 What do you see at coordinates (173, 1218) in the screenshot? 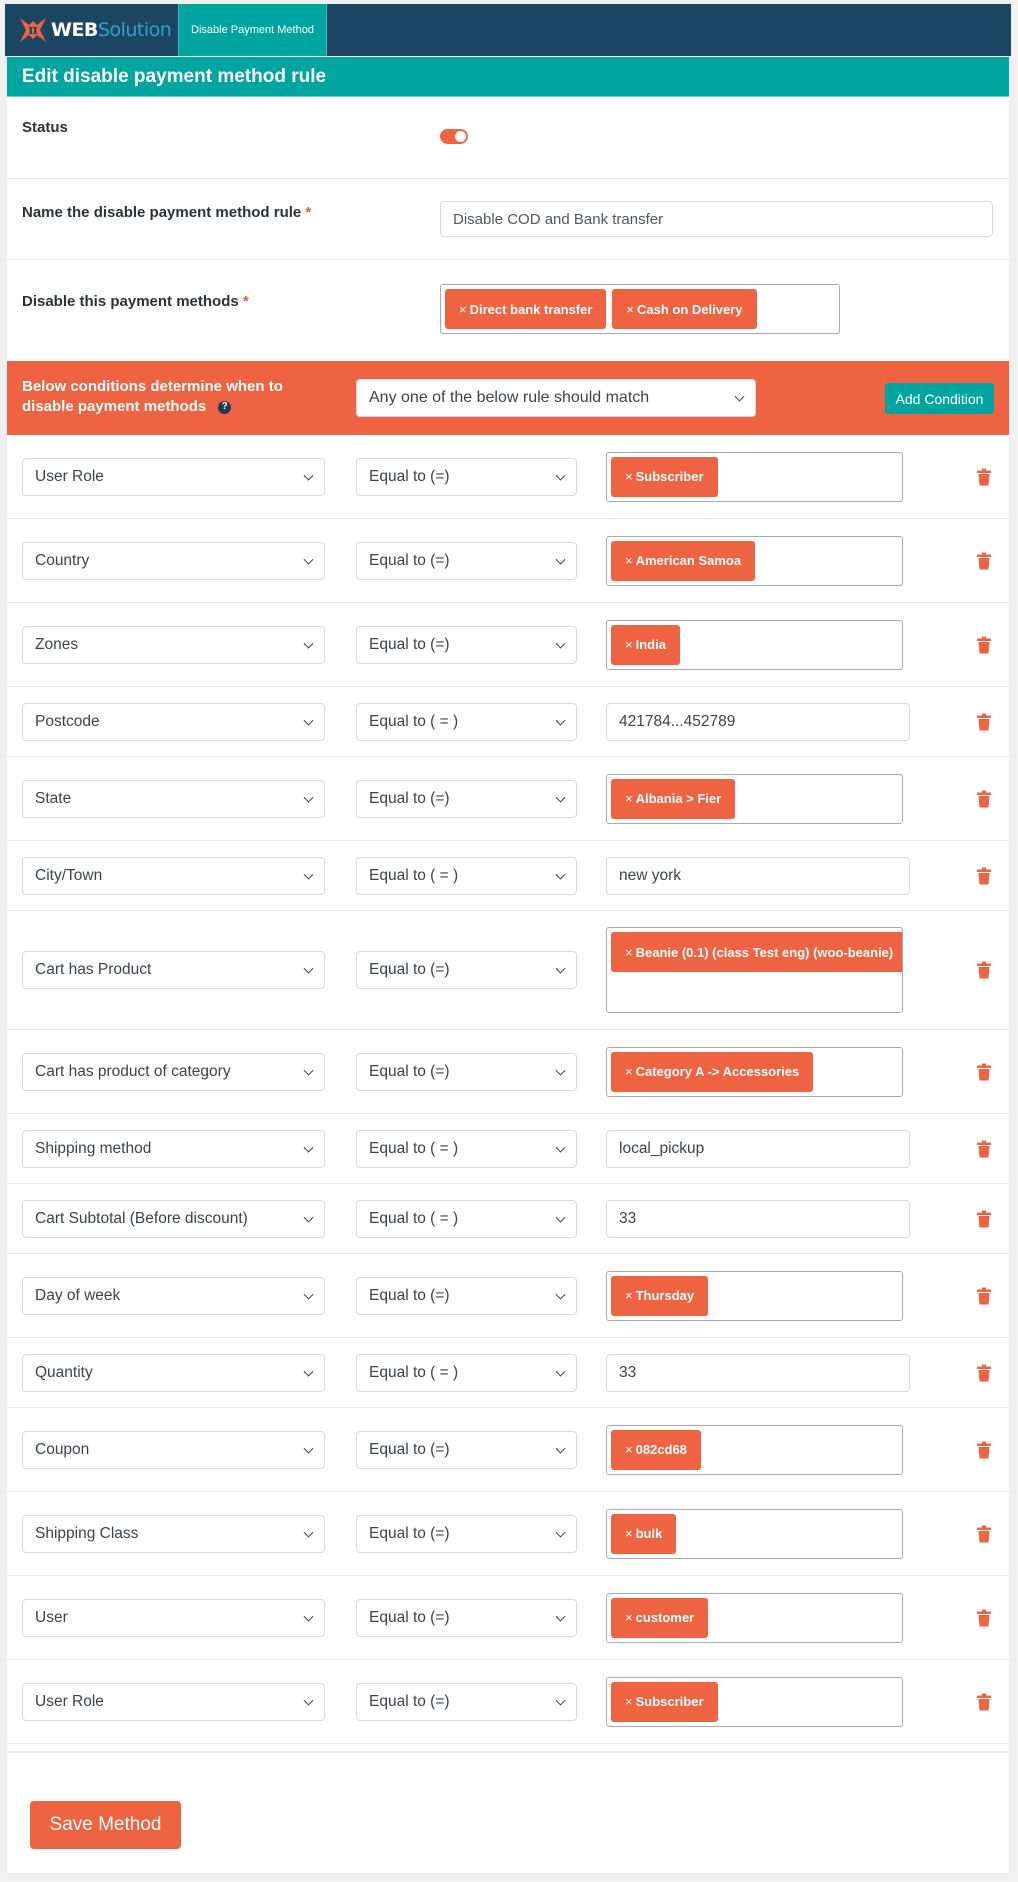
I see `condition-field-select: Cart Subtotal (Before discount)` at bounding box center [173, 1218].